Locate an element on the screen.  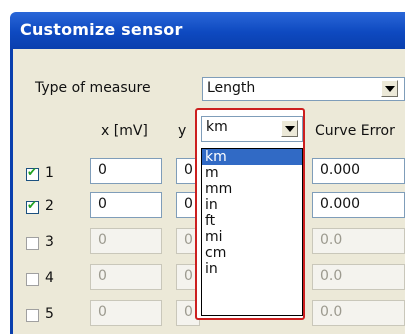
unit-option-in-2: in is located at coordinates (252, 269).